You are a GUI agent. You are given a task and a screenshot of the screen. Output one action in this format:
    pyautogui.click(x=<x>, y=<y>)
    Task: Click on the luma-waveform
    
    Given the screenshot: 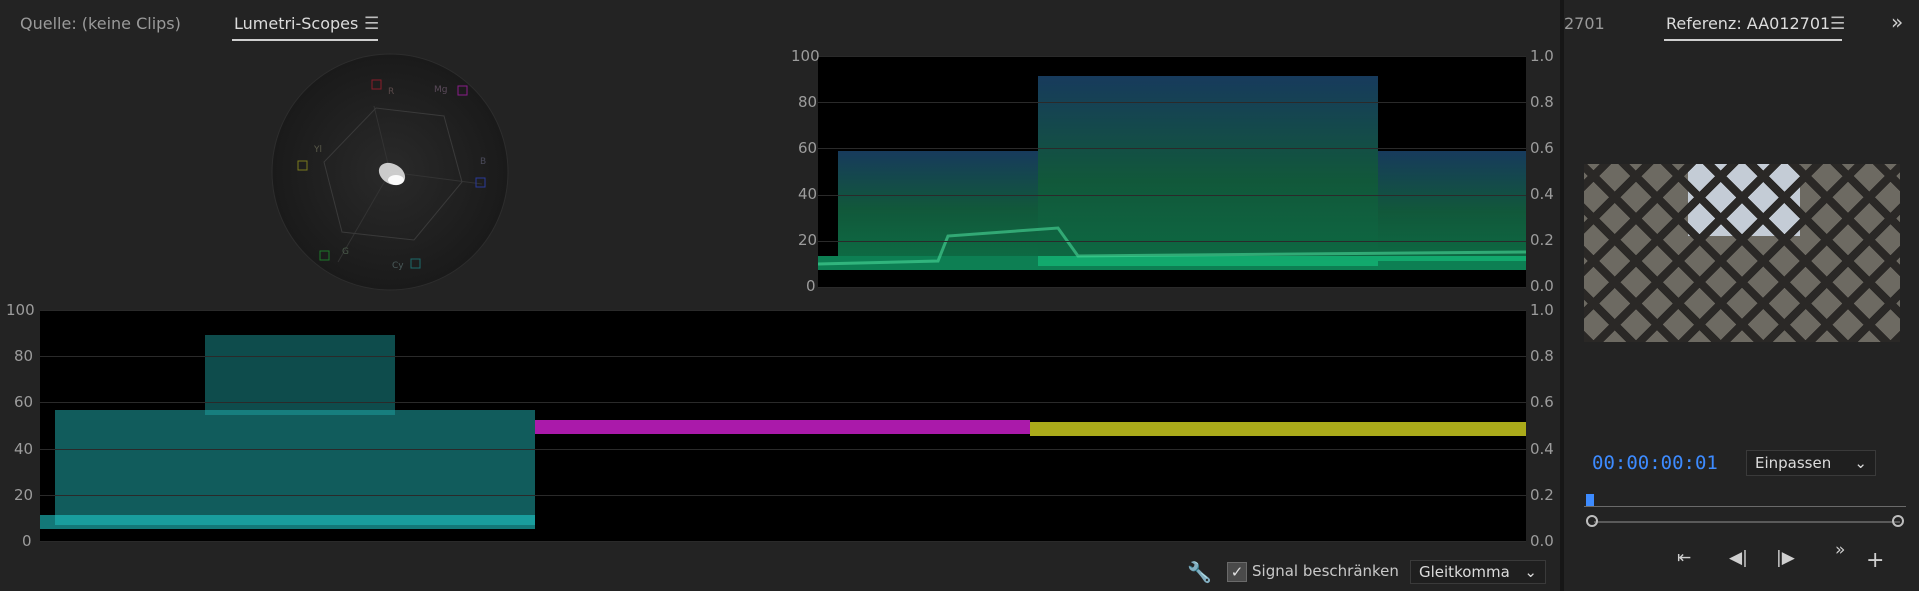 What is the action you would take?
    pyautogui.click(x=1172, y=172)
    